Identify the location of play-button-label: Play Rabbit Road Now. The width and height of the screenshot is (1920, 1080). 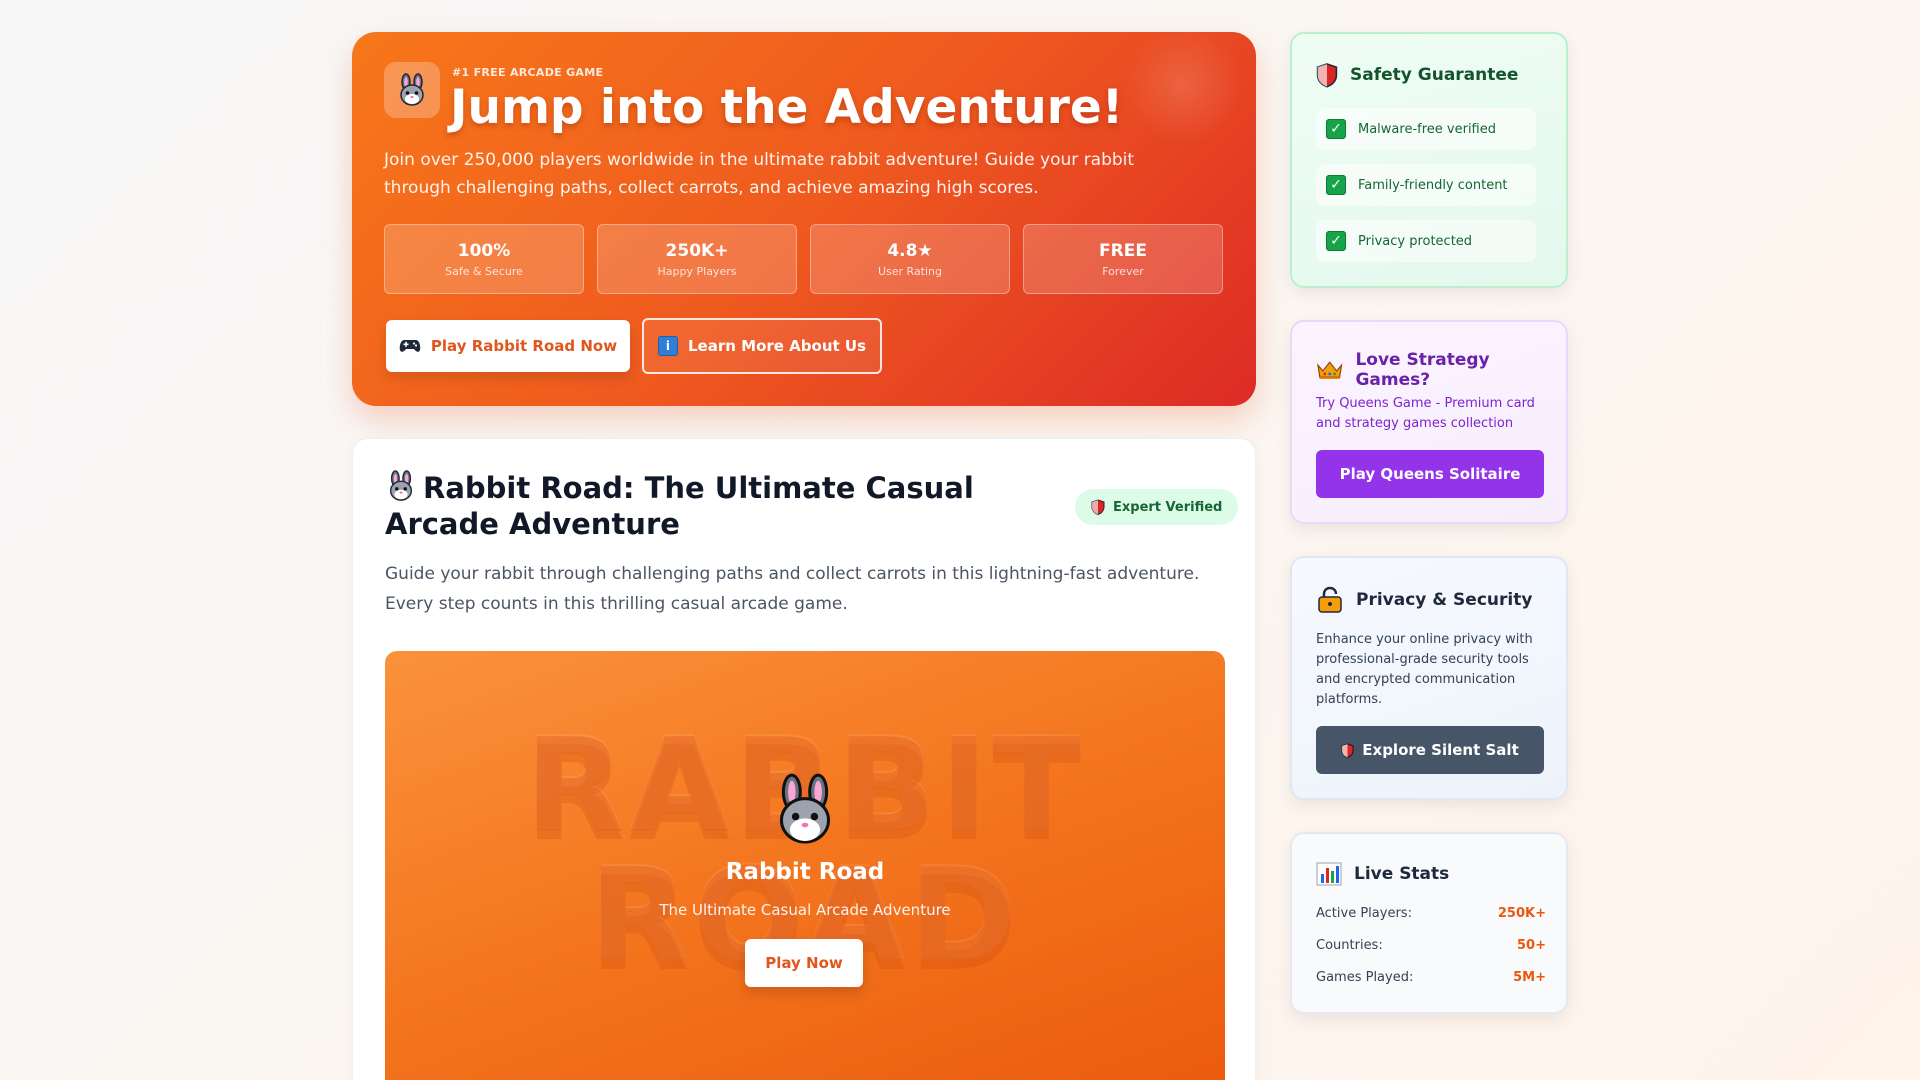
(524, 346).